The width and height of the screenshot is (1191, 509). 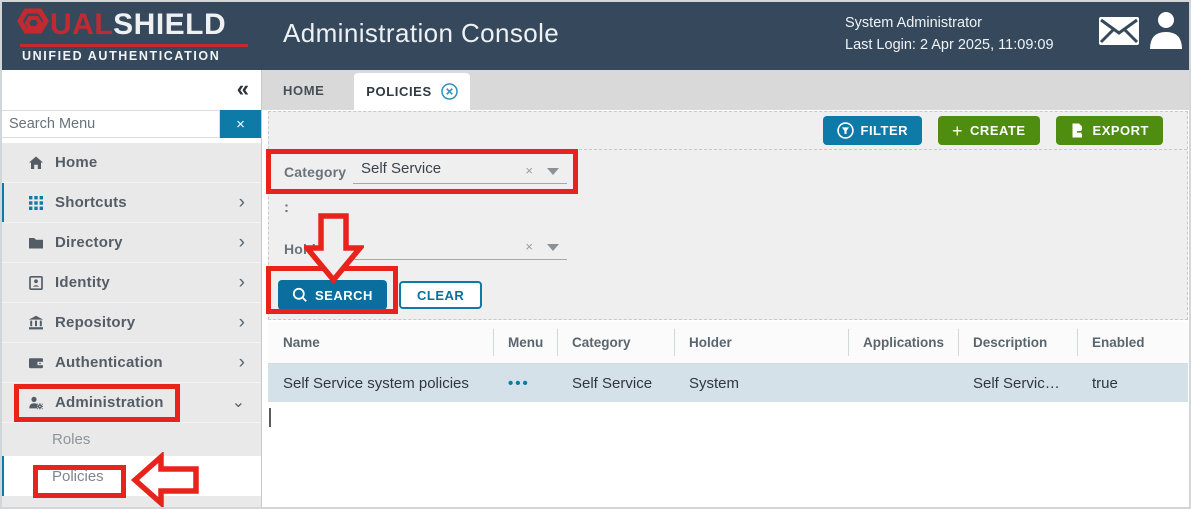 I want to click on cell-name: Self Service system policies, so click(x=376, y=383).